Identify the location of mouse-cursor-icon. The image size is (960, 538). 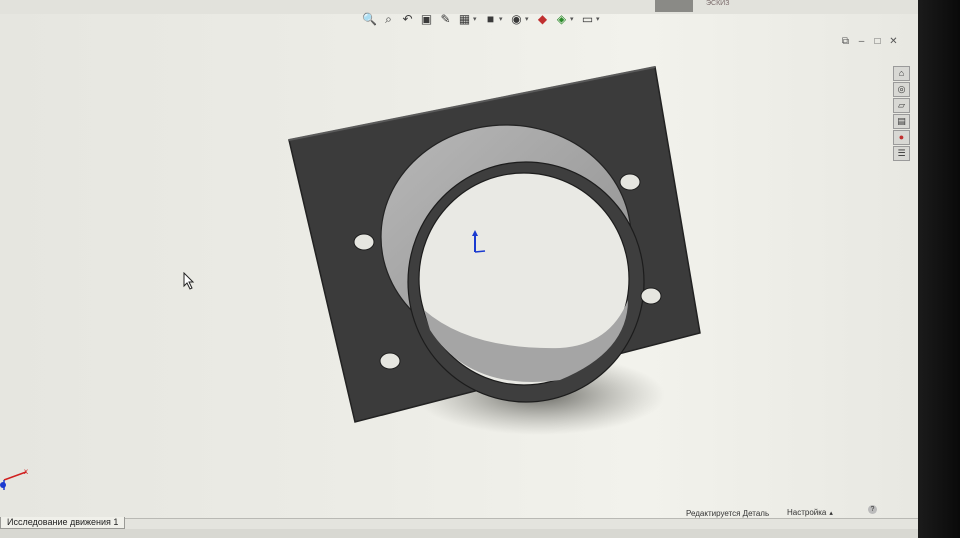
(189, 281).